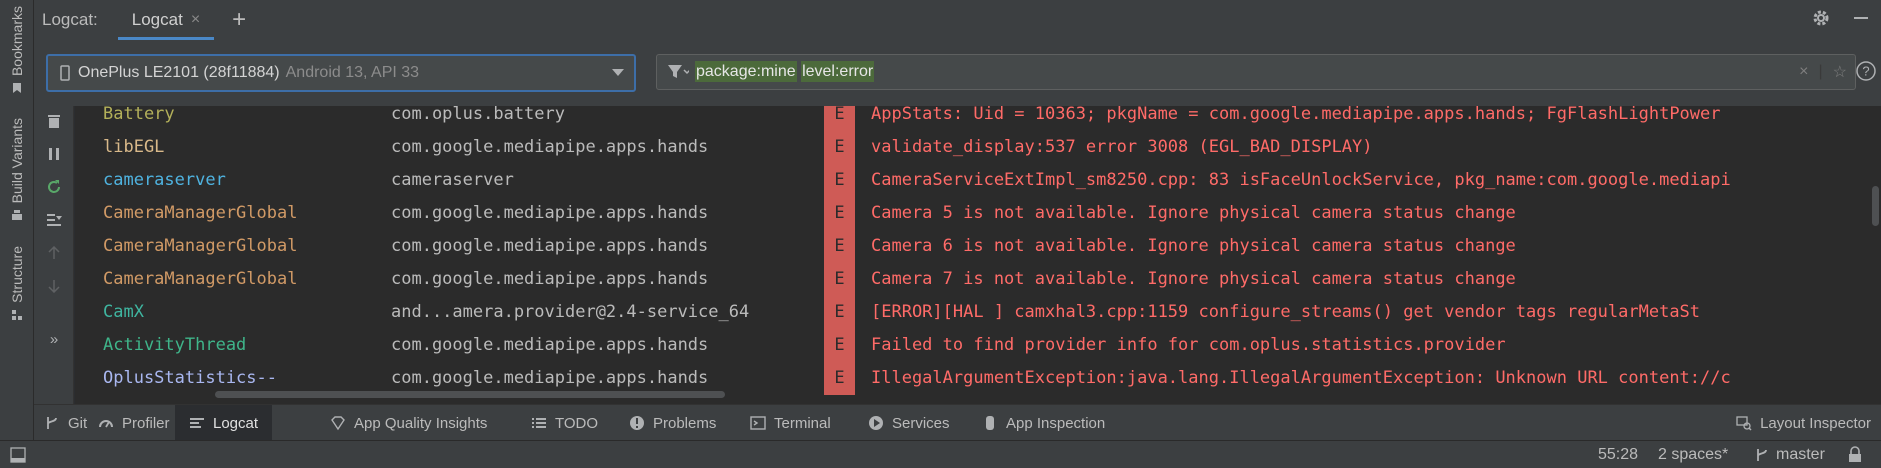  I want to click on status-bar: 55:28 2 spaces* master, so click(940, 454).